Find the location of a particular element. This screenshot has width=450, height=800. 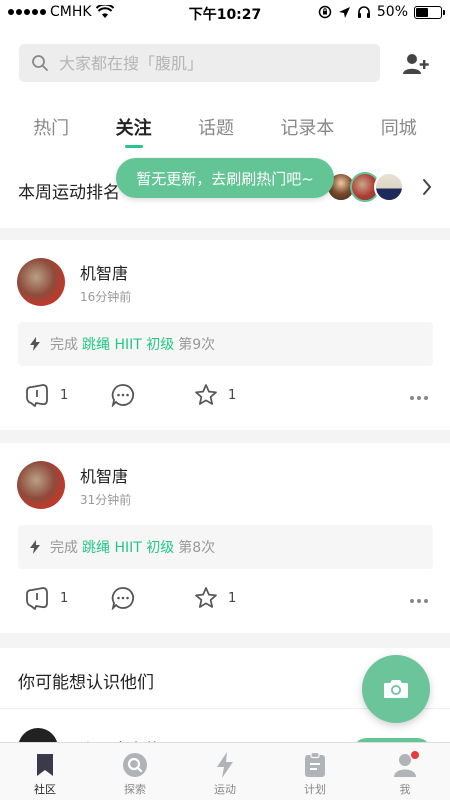

tab-workout: 运动 is located at coordinates (225, 771).